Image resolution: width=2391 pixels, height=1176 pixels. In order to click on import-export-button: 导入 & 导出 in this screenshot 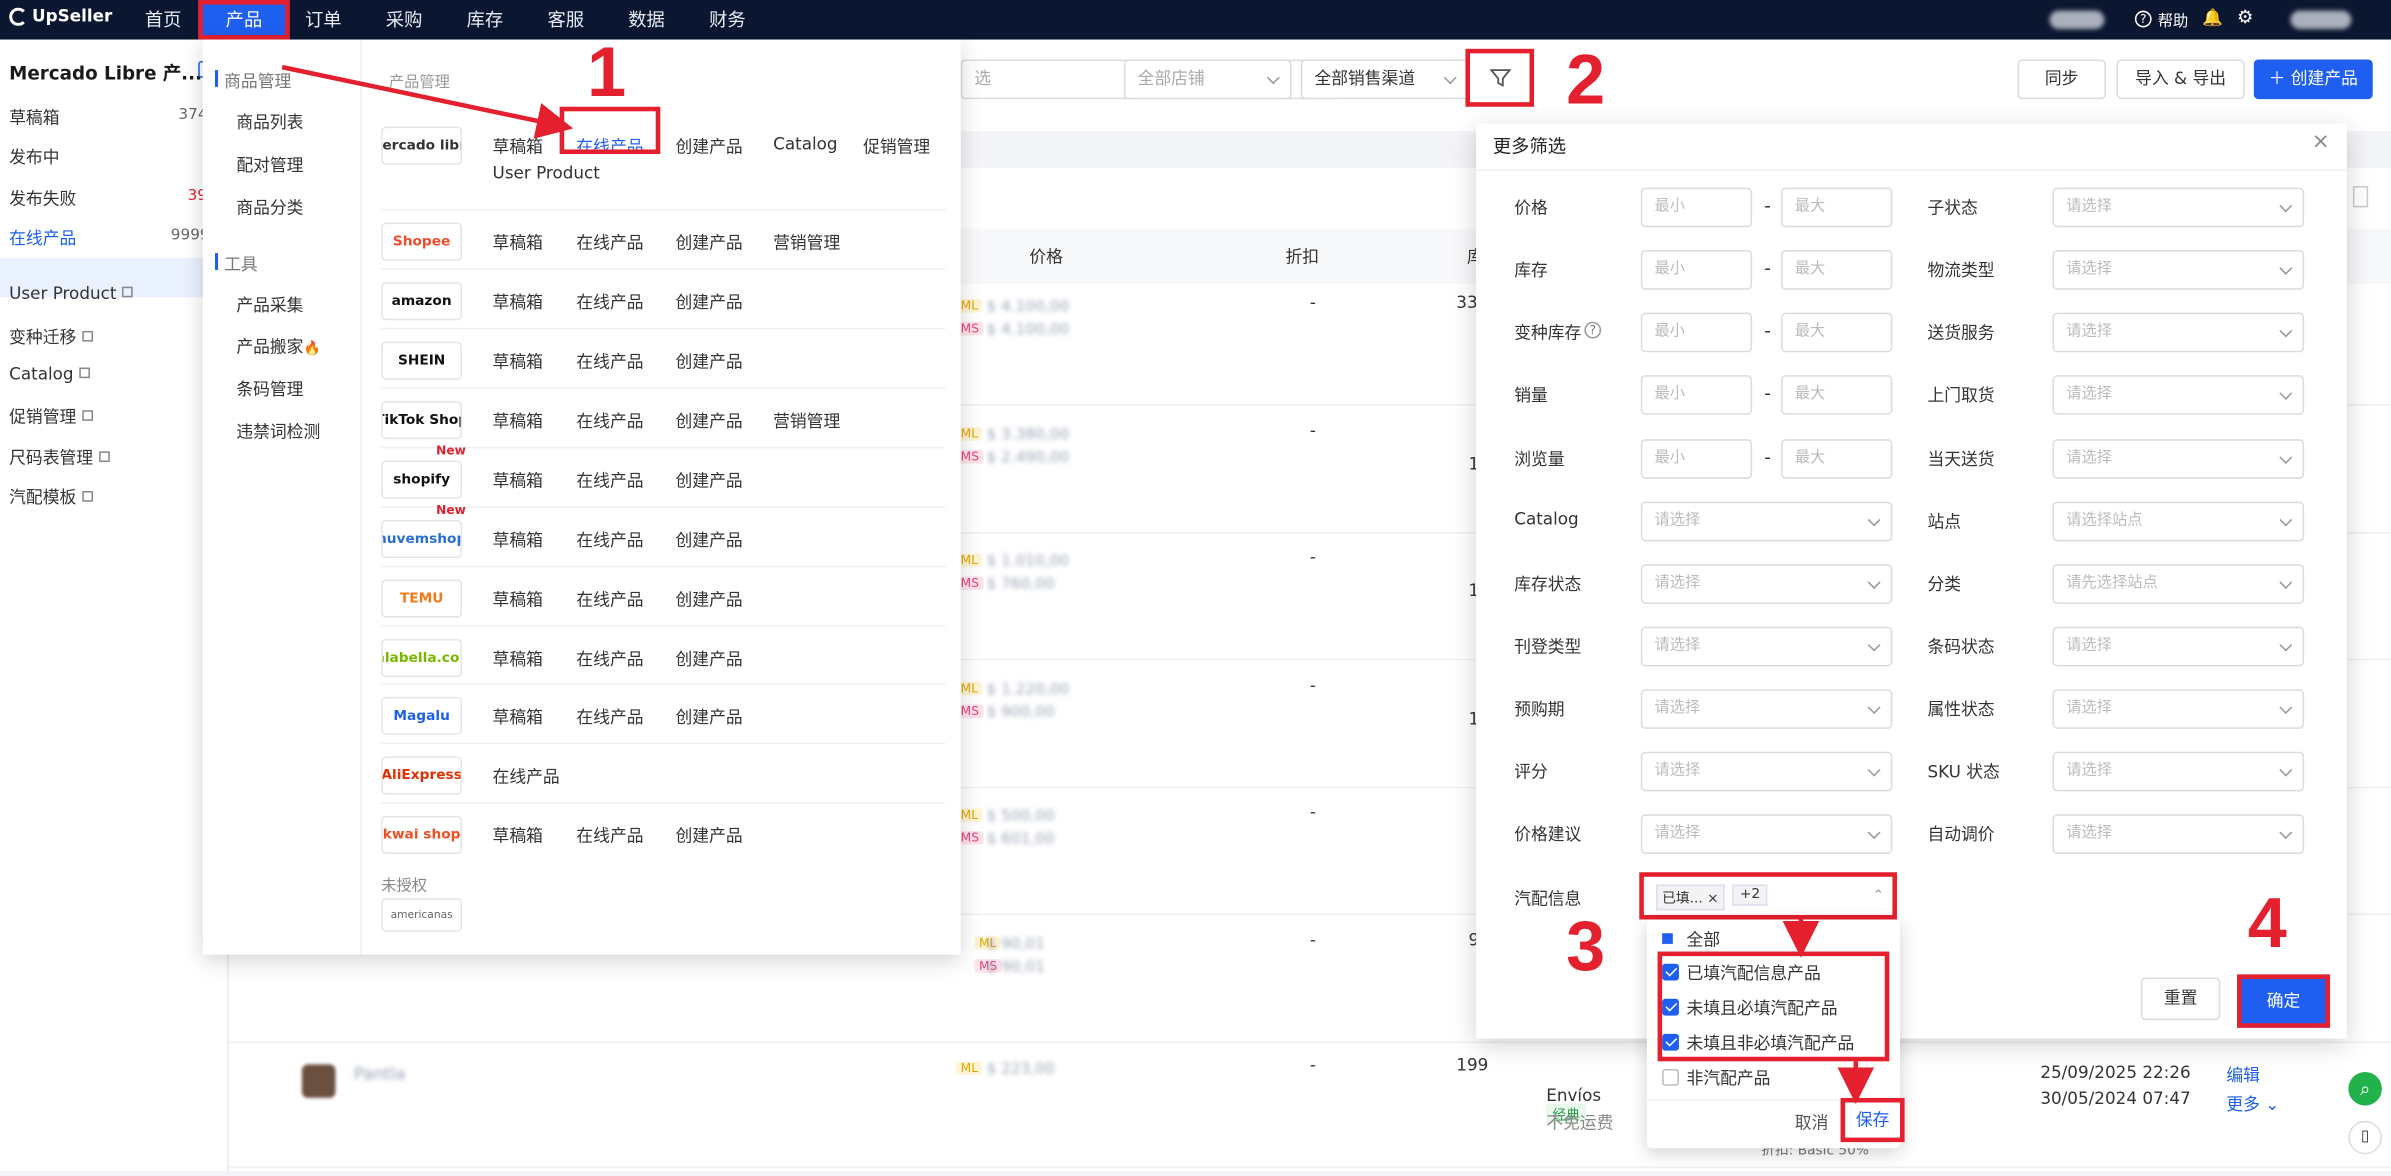, I will do `click(2180, 79)`.